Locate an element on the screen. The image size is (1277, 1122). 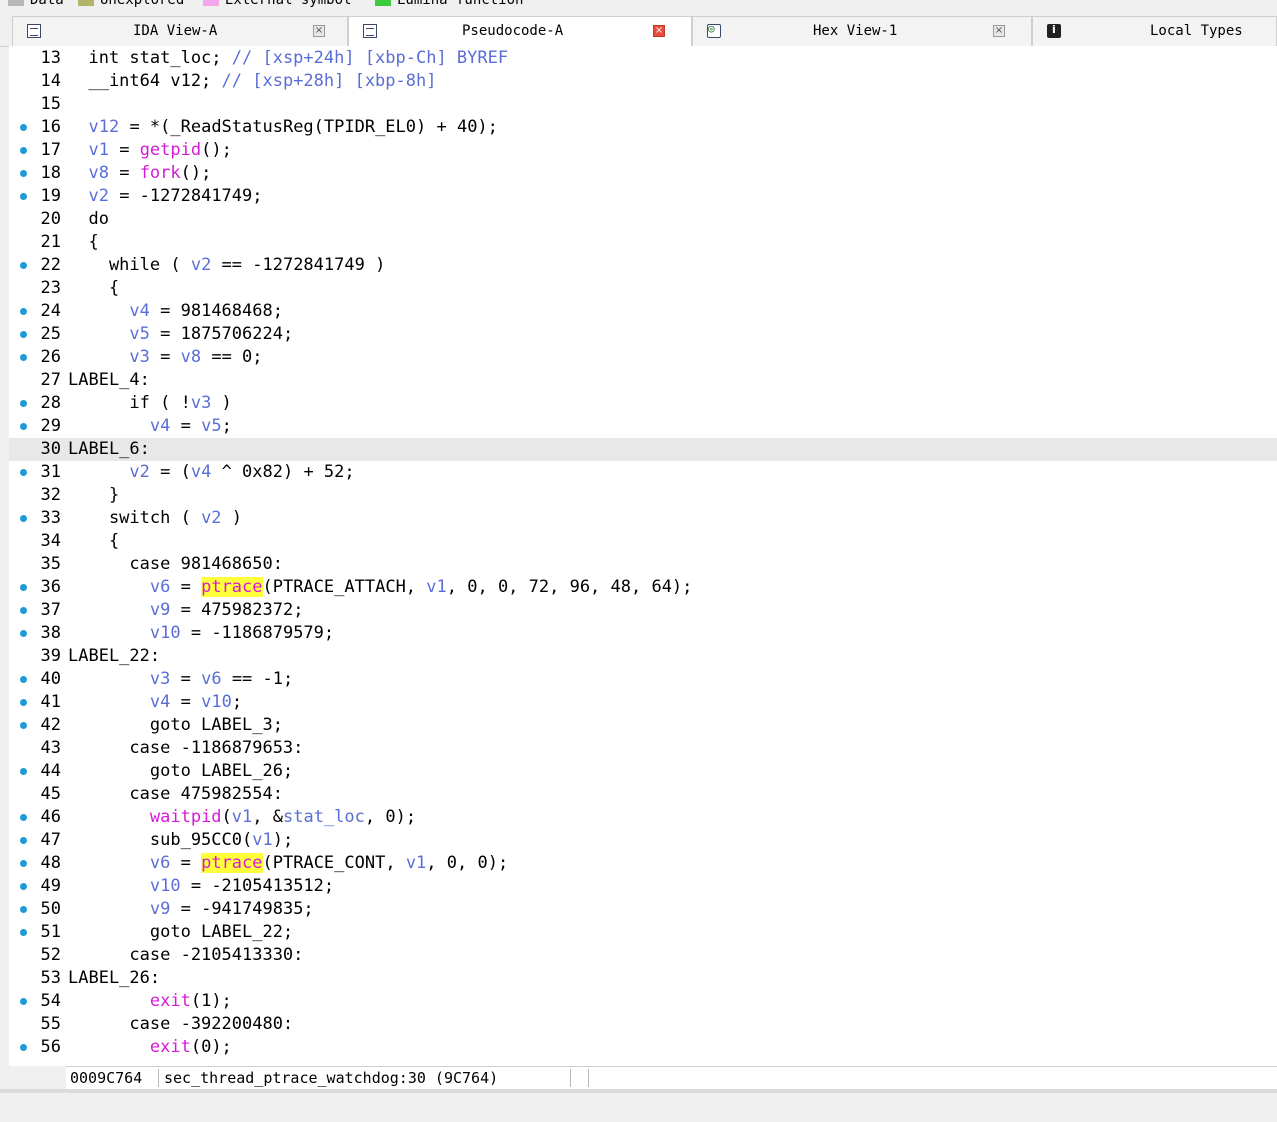
code-text: v6 = ptrace(PTRACE_CONT, v1, 0, 0); is located at coordinates (288, 863).